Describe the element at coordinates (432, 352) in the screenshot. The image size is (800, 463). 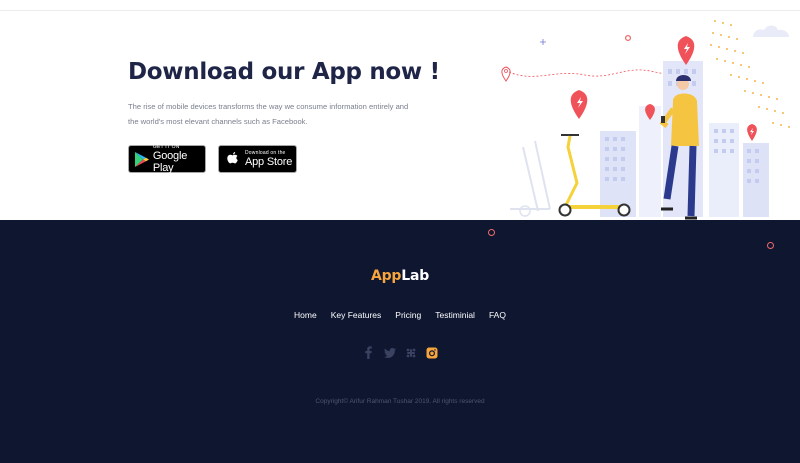
I see `instagram-icon` at that location.